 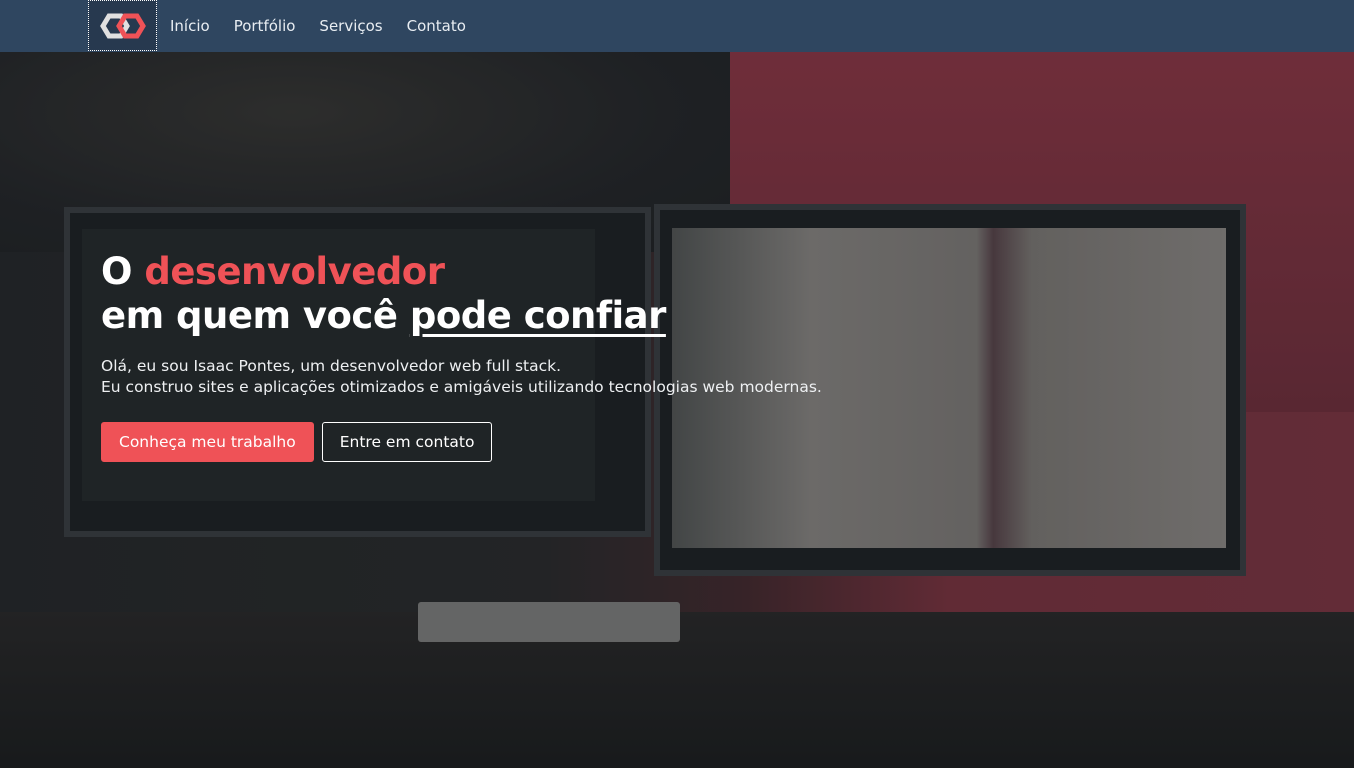 I want to click on nav-item-servicos: Serviços, so click(x=350, y=26).